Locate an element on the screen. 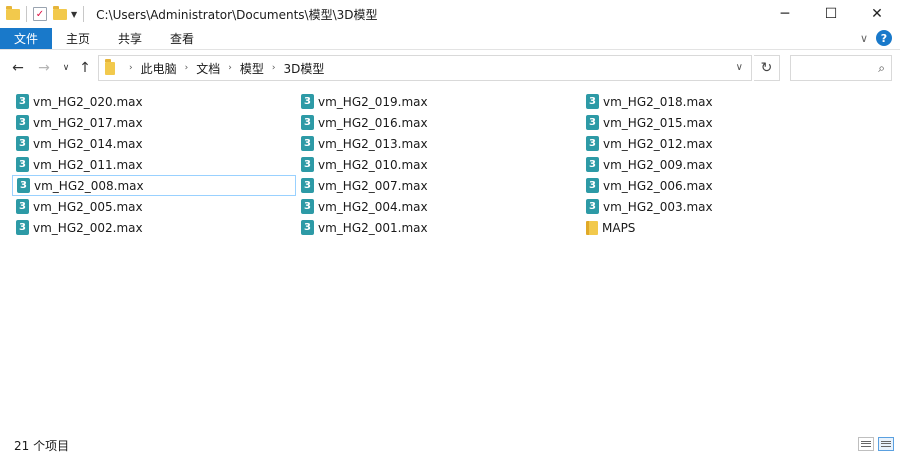 This screenshot has height=455, width=900. file-item: 3 vm_HG2_008.max is located at coordinates (154, 185).